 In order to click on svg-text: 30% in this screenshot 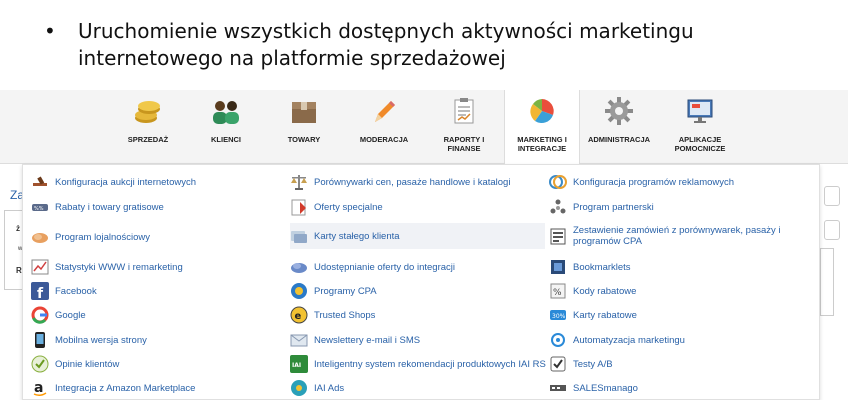, I will do `click(559, 316)`.